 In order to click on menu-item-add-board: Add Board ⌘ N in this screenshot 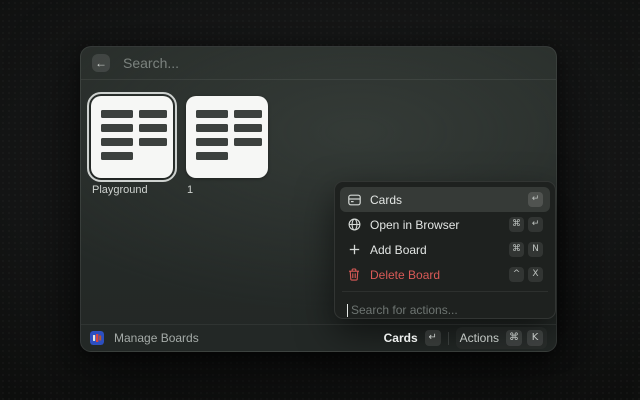, I will do `click(445, 249)`.